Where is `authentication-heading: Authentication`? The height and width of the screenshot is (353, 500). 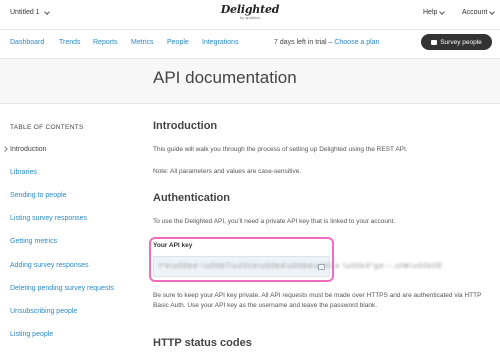
authentication-heading: Authentication is located at coordinates (191, 198).